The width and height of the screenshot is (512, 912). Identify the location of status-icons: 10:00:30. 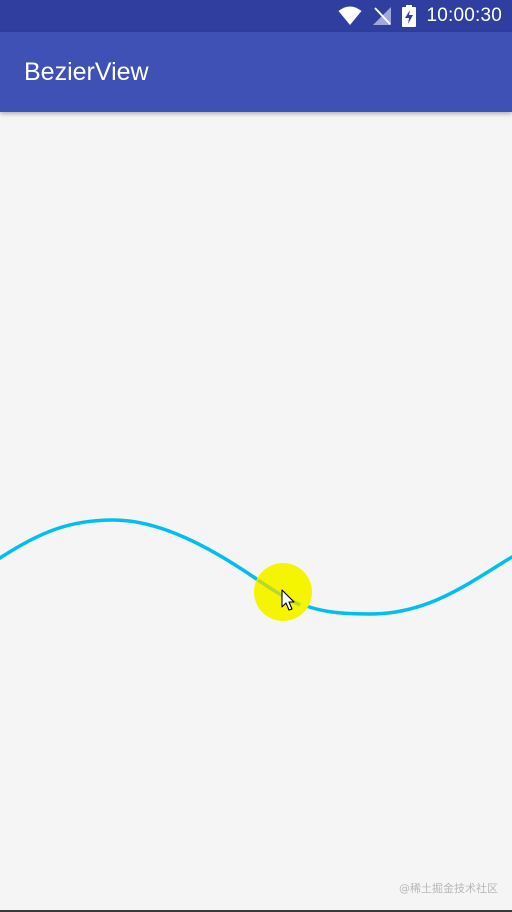
(420, 16).